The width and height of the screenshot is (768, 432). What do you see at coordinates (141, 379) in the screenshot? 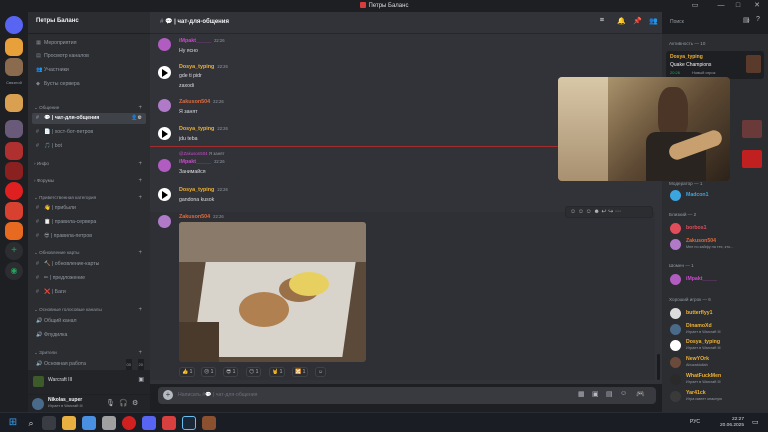
I see `controller-icon: ▣` at bounding box center [141, 379].